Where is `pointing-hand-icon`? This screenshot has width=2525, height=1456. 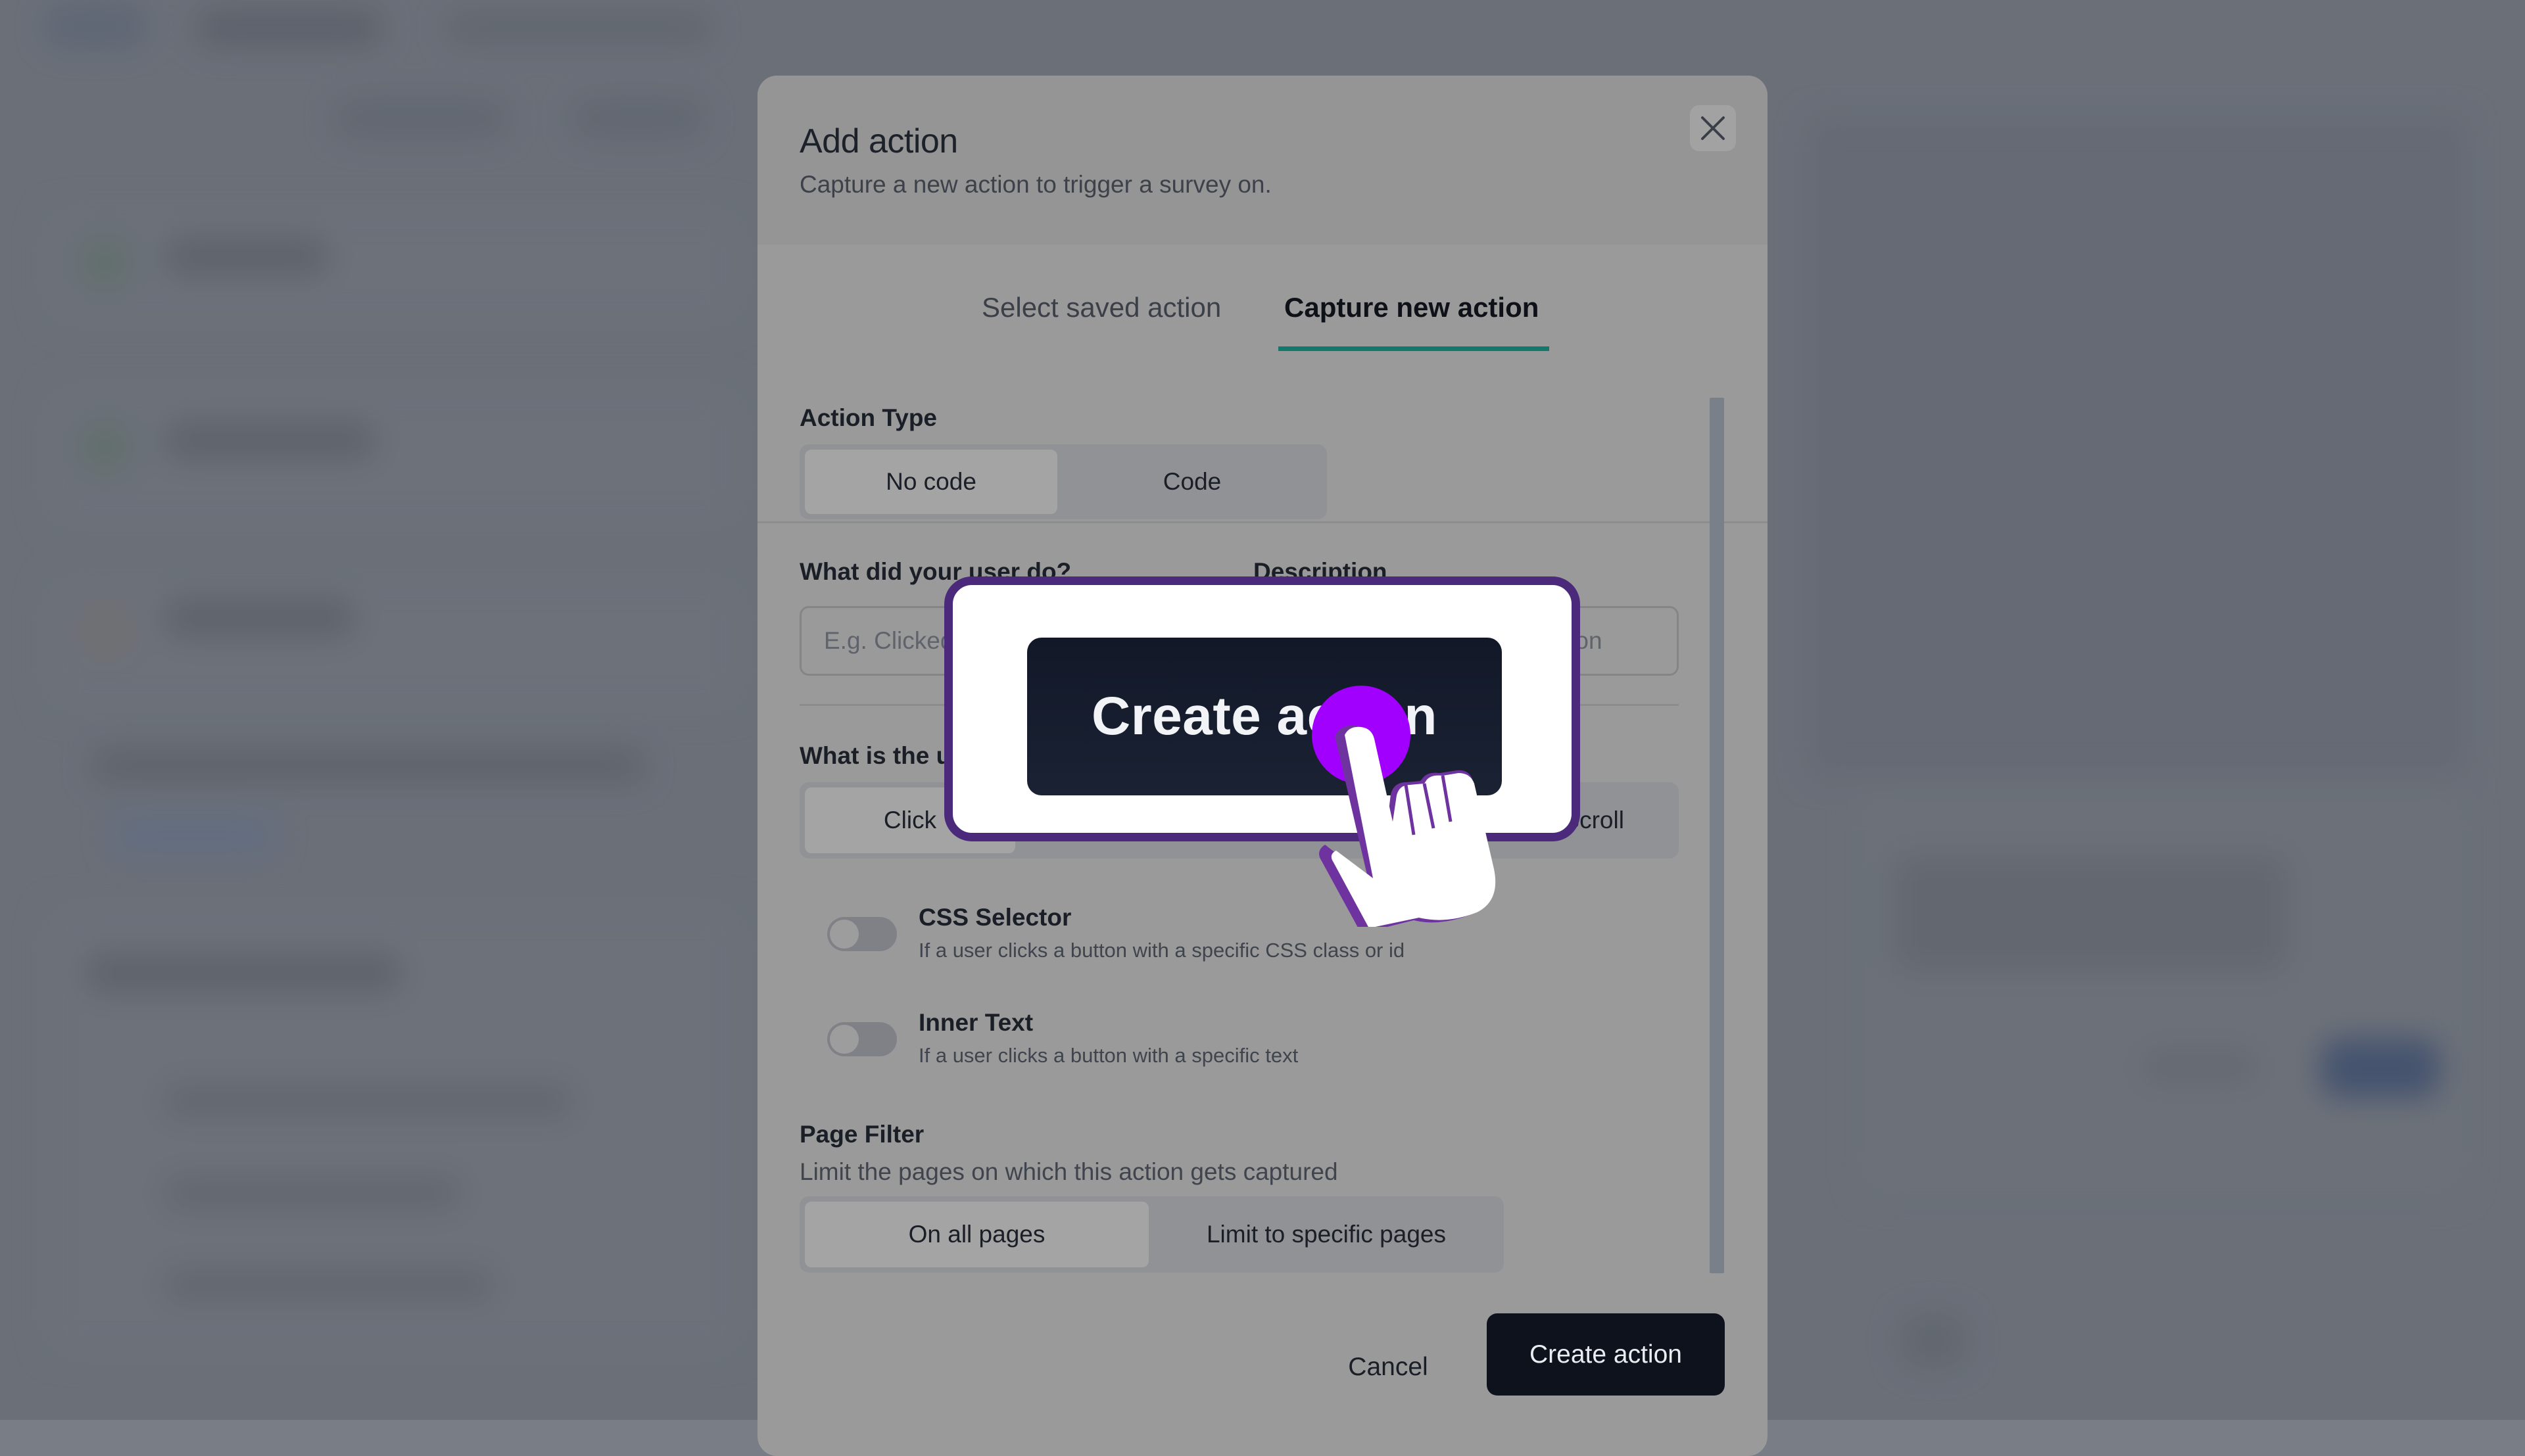 pointing-hand-icon is located at coordinates (1407, 826).